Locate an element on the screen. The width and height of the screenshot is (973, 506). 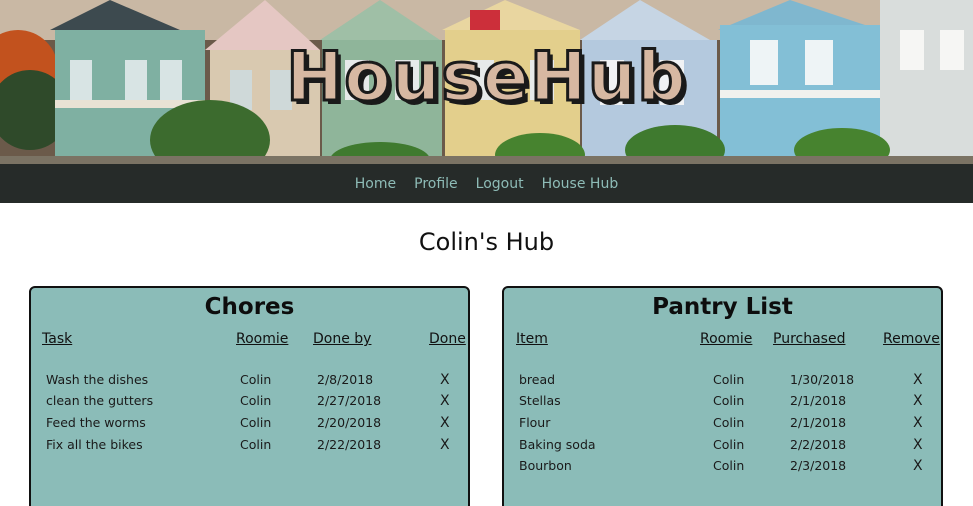
chores-header-done-by: Done by is located at coordinates (342, 339).